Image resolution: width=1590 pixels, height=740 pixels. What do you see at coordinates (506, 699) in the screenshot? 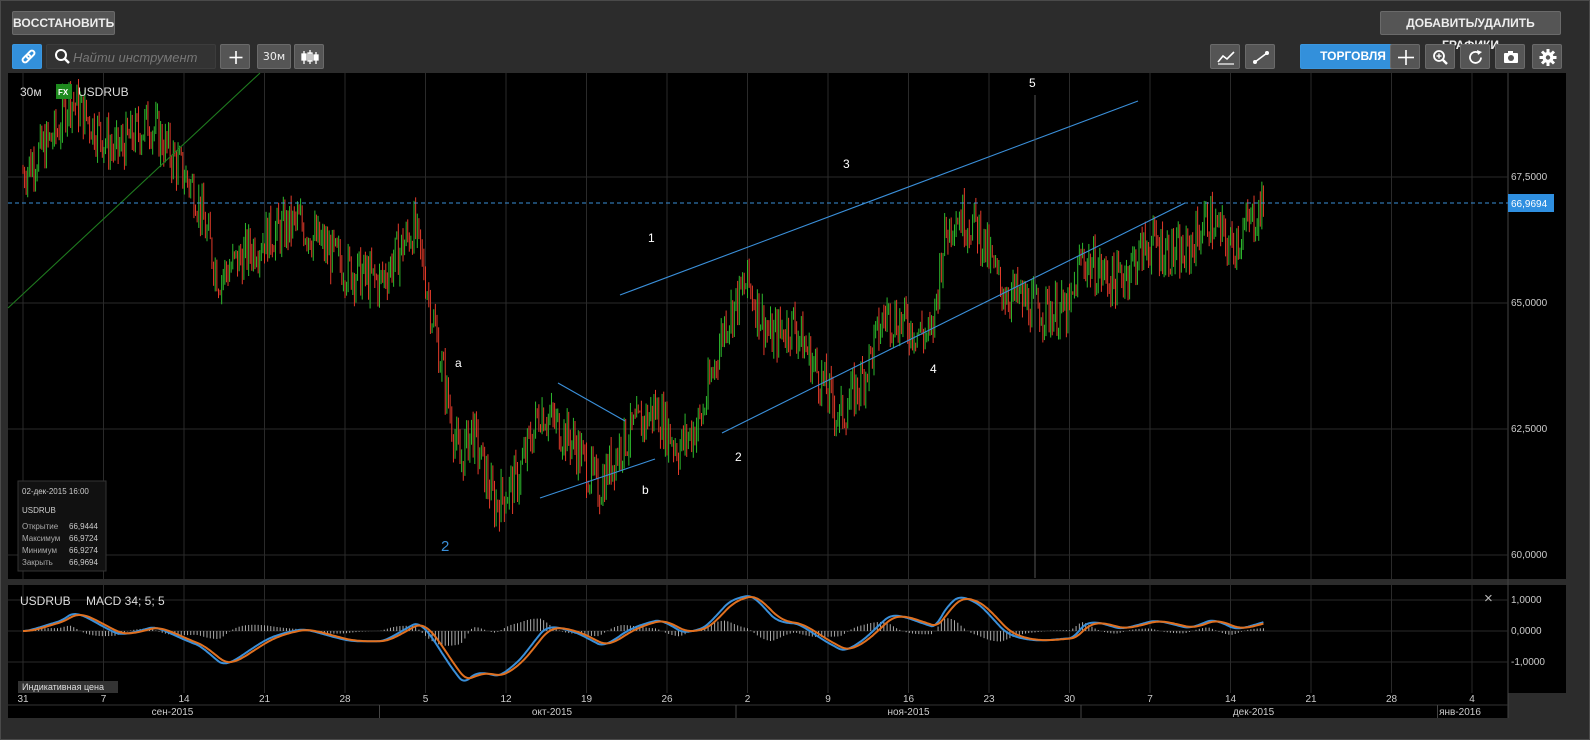
I see `day-tick: 12` at bounding box center [506, 699].